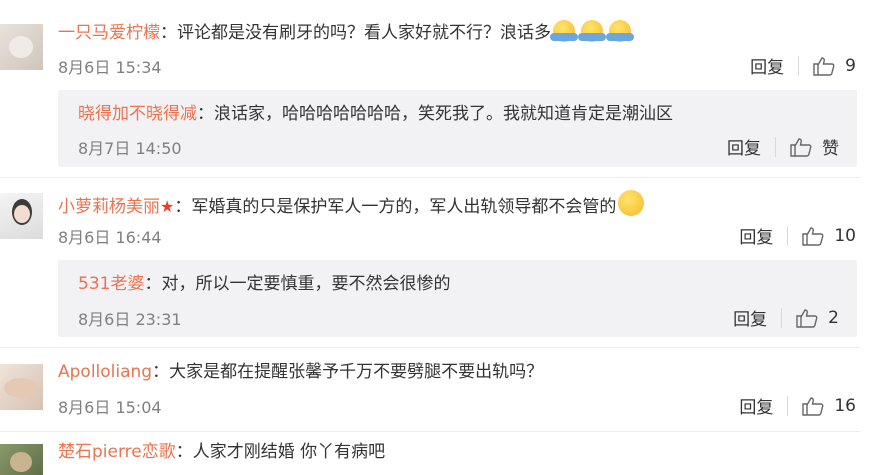  Describe the element at coordinates (404, 207) in the screenshot. I see `comment-text: 军婚真的只是保护军人一方的，军人出轨领导都不会管的` at that location.